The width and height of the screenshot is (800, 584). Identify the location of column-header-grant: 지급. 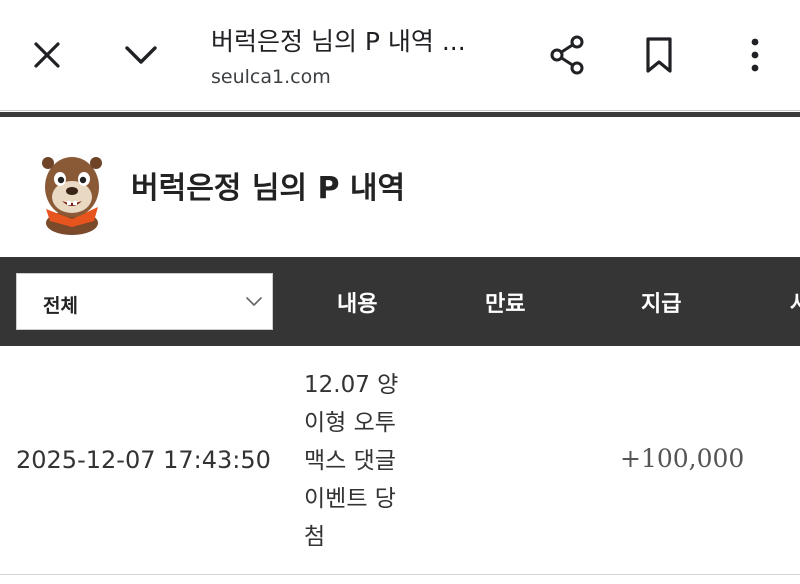
(661, 304).